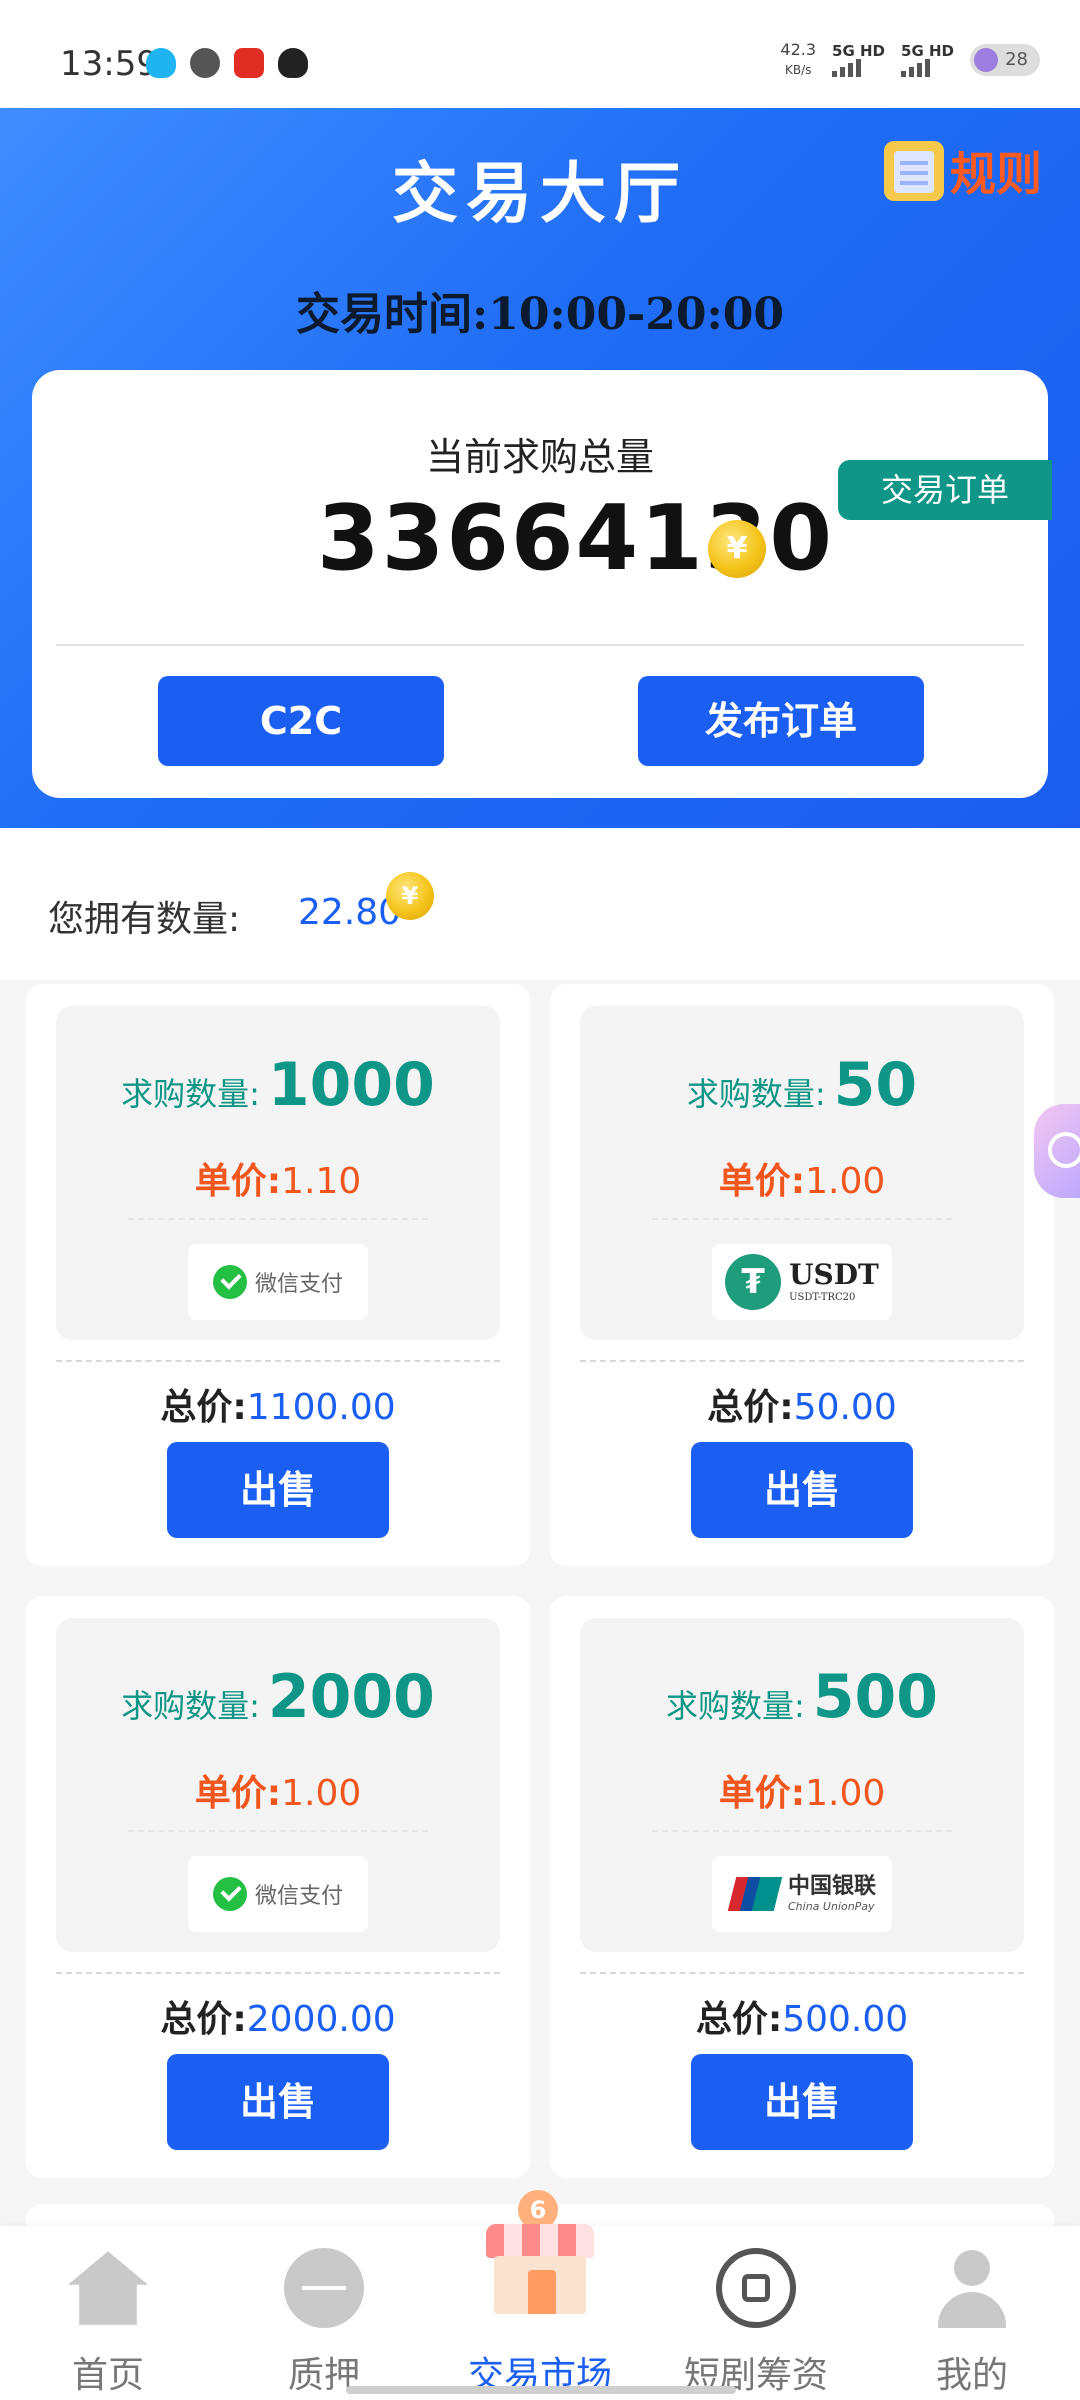 The image size is (1080, 2400). I want to click on publish-order-button: 发布订单, so click(781, 721).